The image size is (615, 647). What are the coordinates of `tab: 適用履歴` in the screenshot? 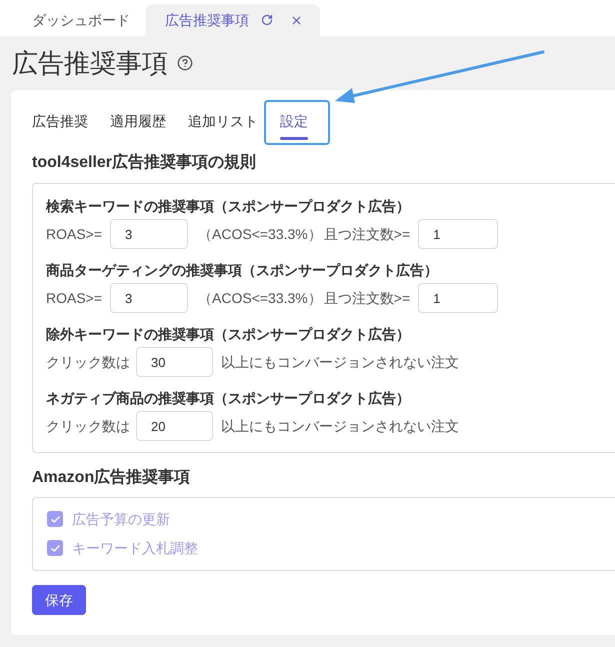 It's located at (138, 126).